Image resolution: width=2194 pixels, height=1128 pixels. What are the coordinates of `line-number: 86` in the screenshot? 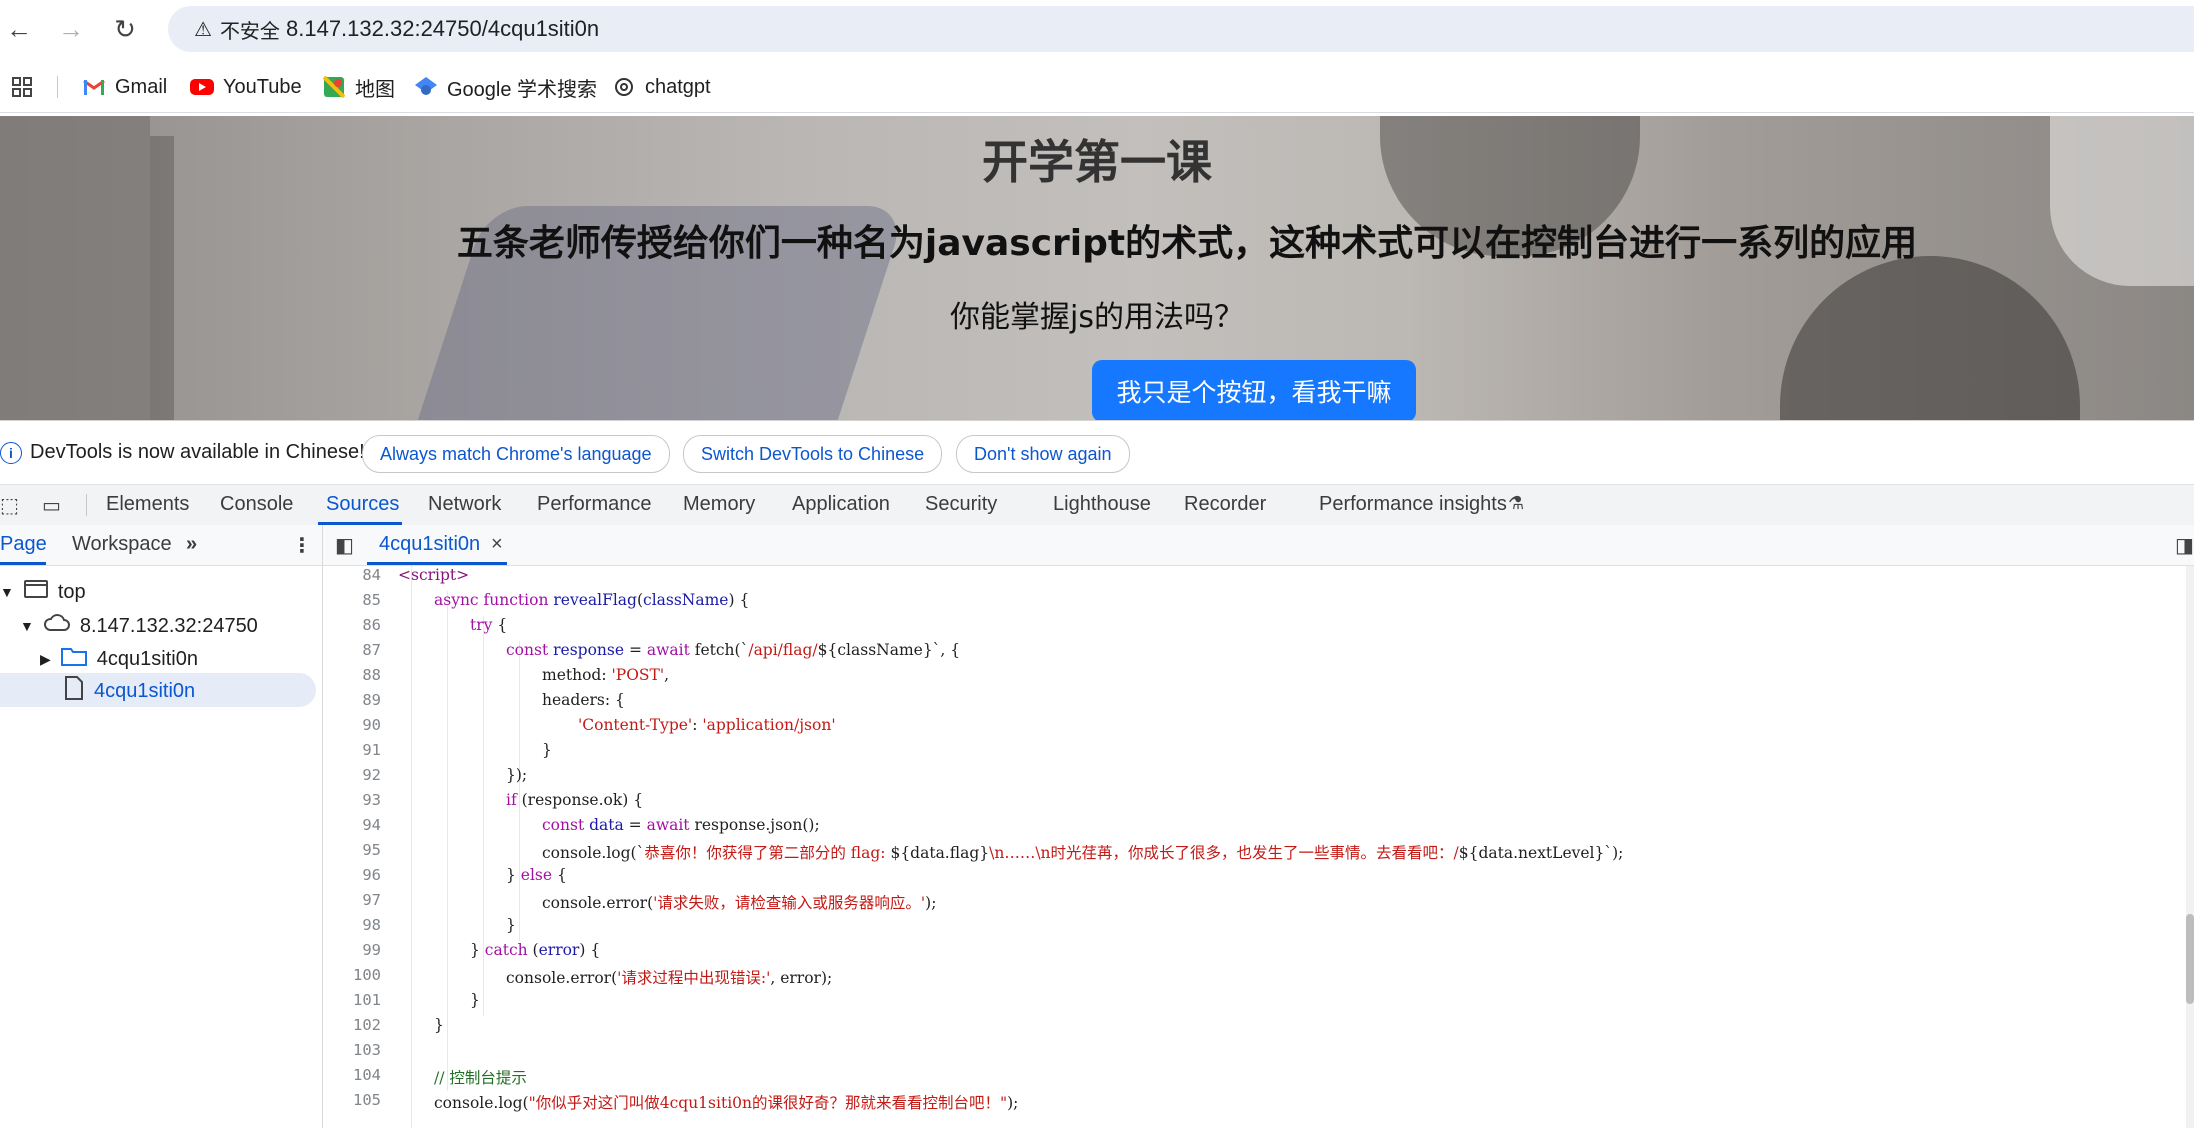 It's located at (352, 625).